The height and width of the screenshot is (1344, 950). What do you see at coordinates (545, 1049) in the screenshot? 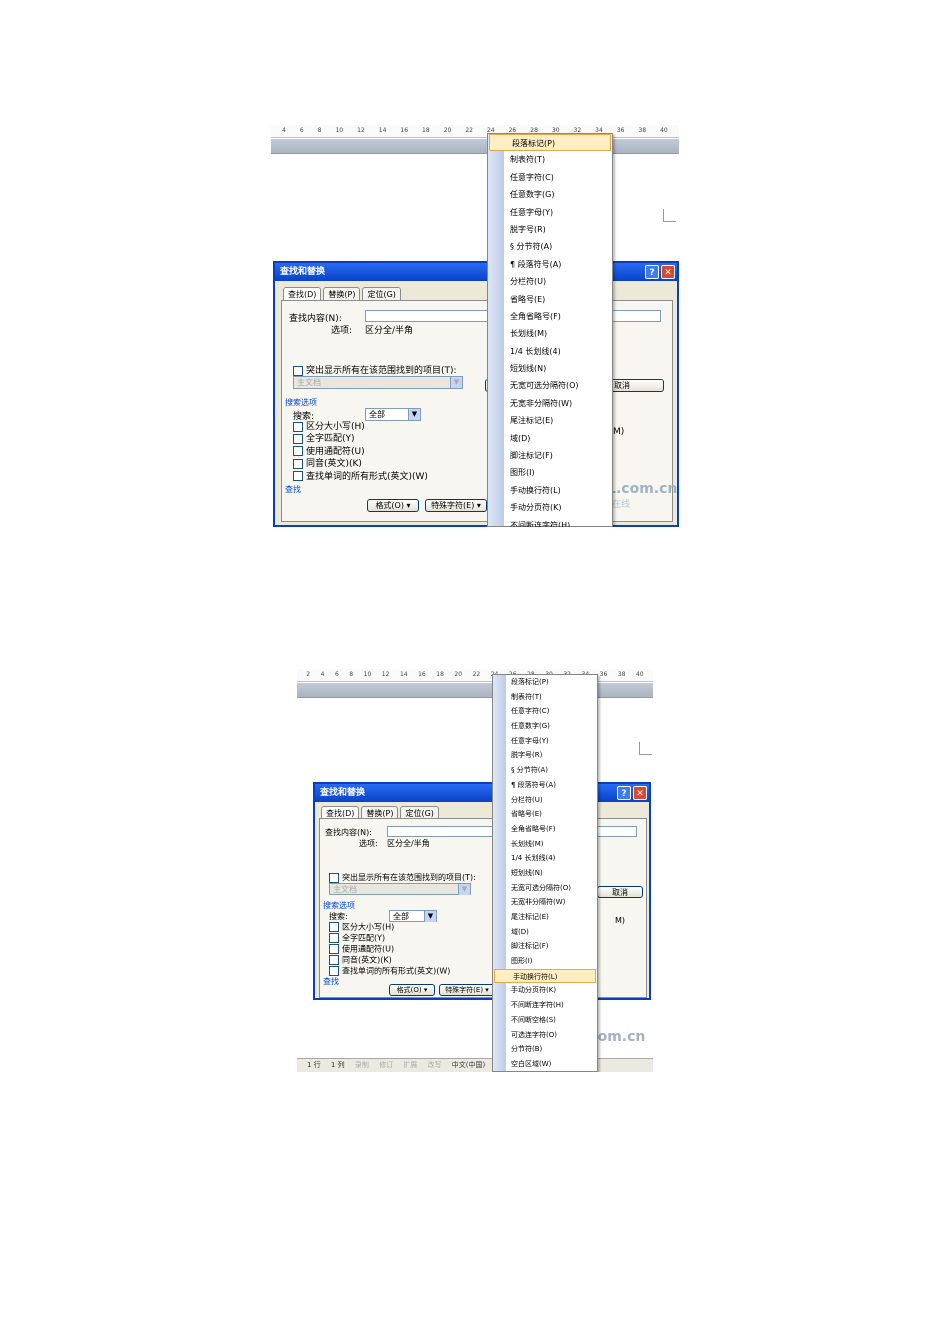
I see `menu-item: 分节符(B)` at bounding box center [545, 1049].